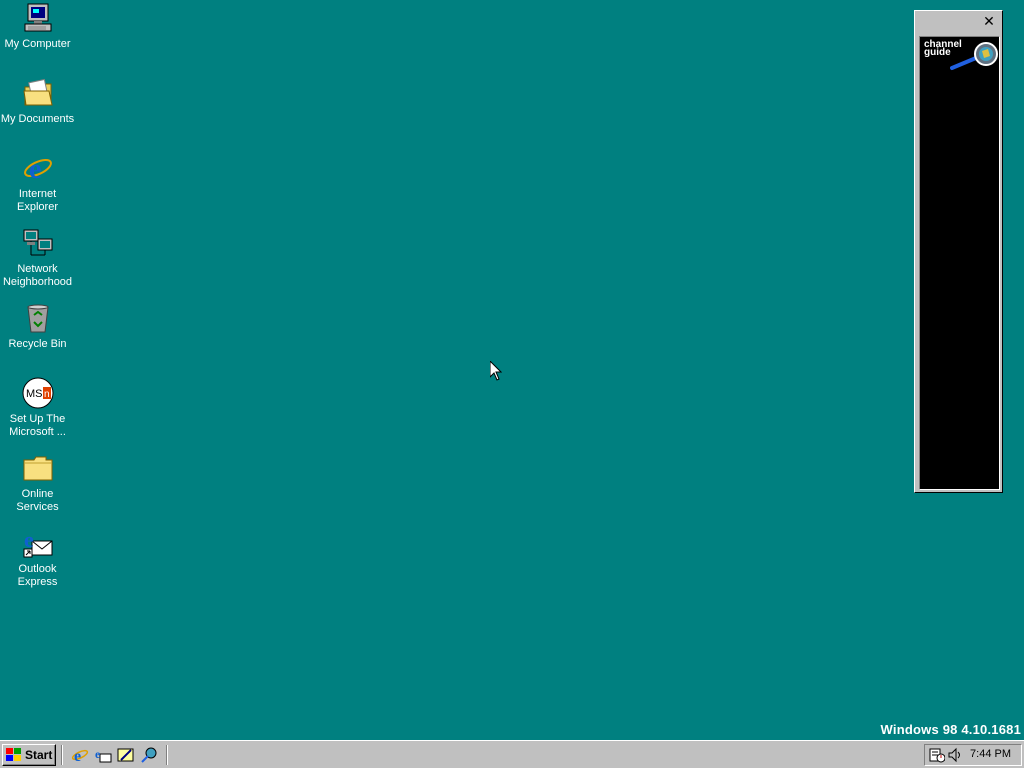 This screenshot has width=1024, height=768. Describe the element at coordinates (38, 93) in the screenshot. I see `my-documents-icon` at that location.